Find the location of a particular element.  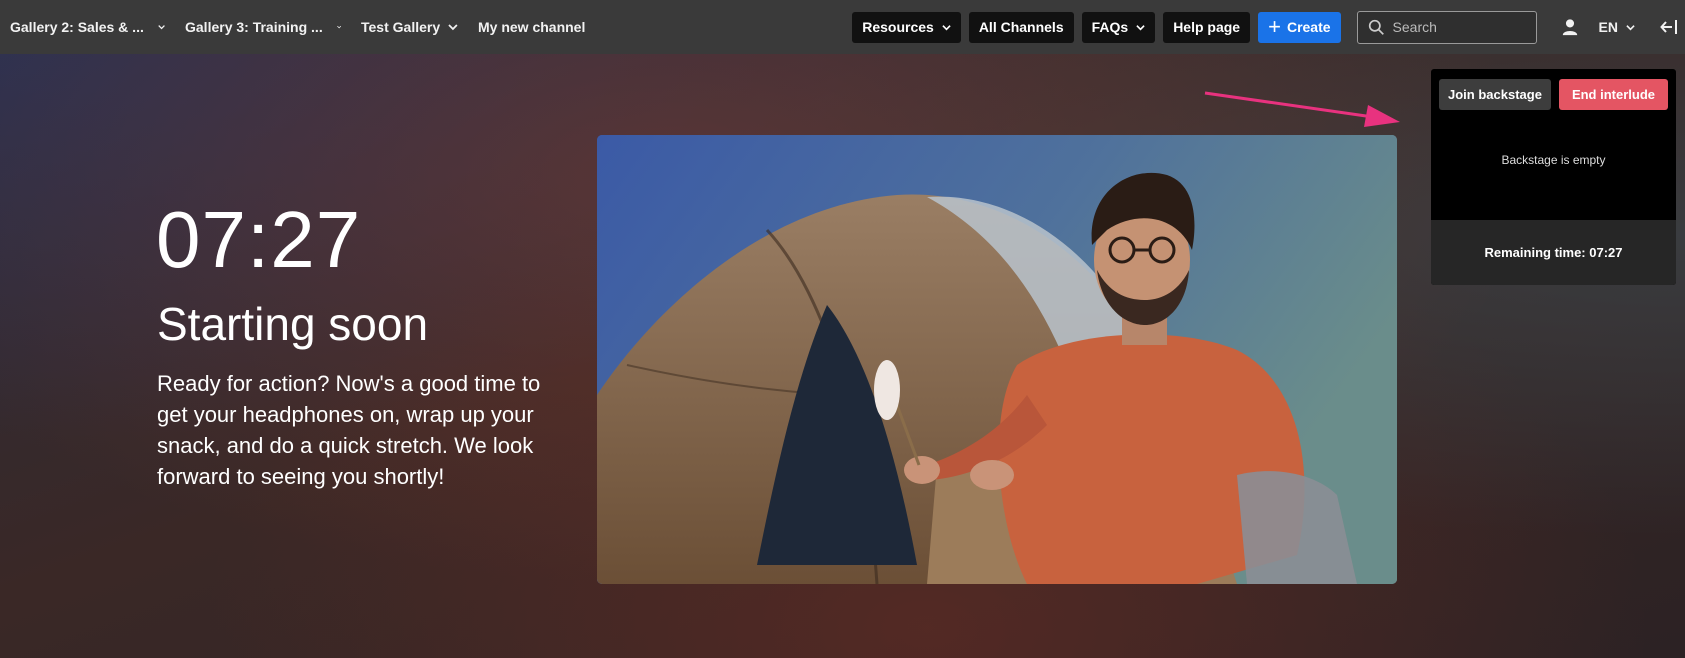

nav-item-label: My new channel is located at coordinates (532, 27).